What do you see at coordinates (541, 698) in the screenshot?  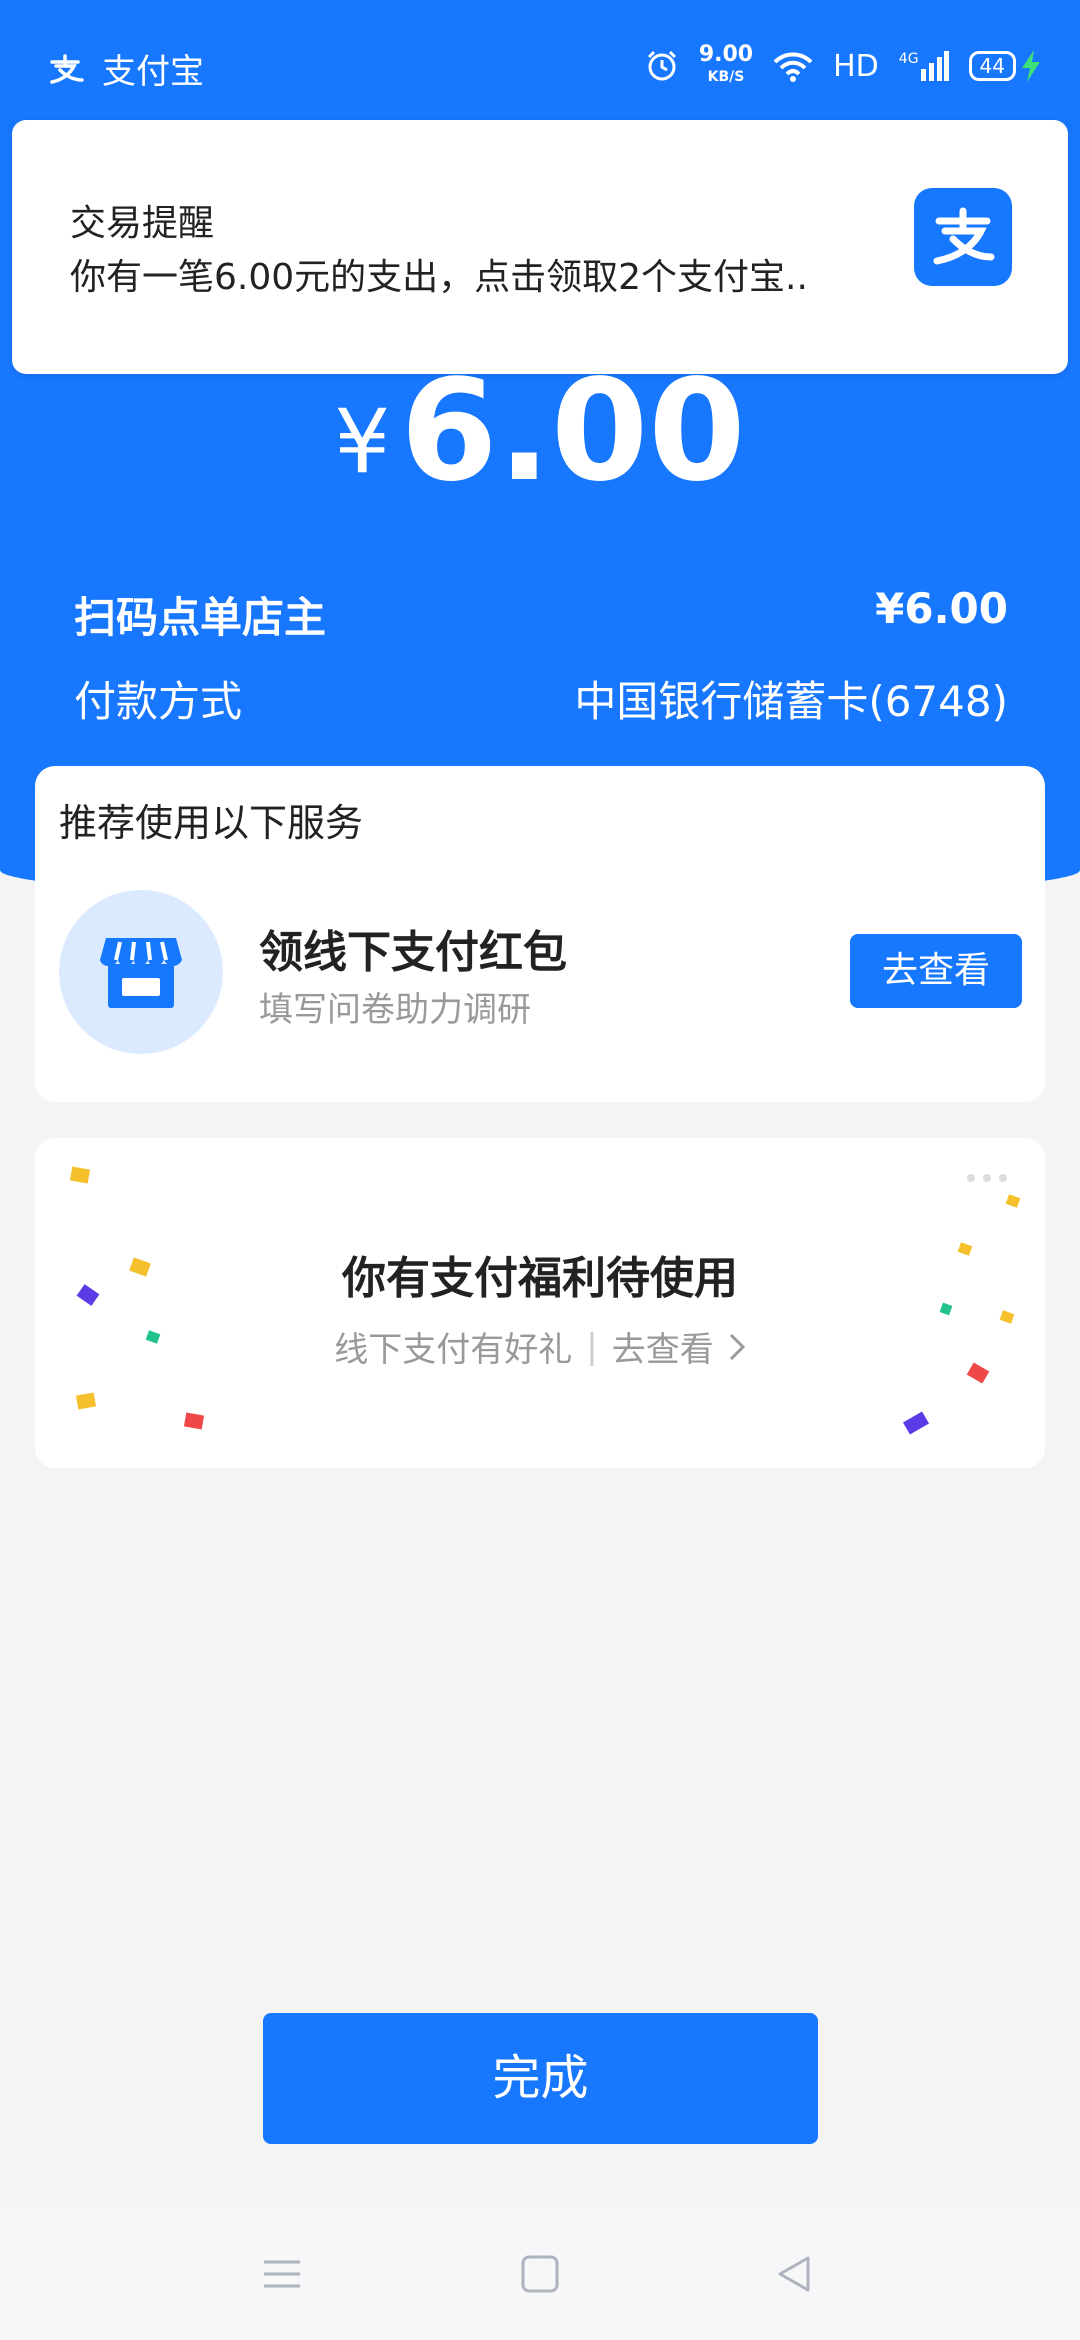 I see `payment-method-row: 付款方式 中国银行储蓄卡(6748)` at bounding box center [541, 698].